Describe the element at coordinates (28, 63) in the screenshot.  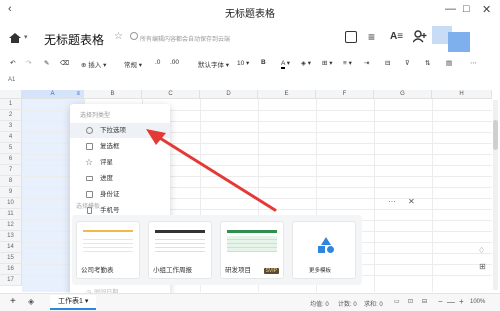
I see `redo-icon: ↷` at that location.